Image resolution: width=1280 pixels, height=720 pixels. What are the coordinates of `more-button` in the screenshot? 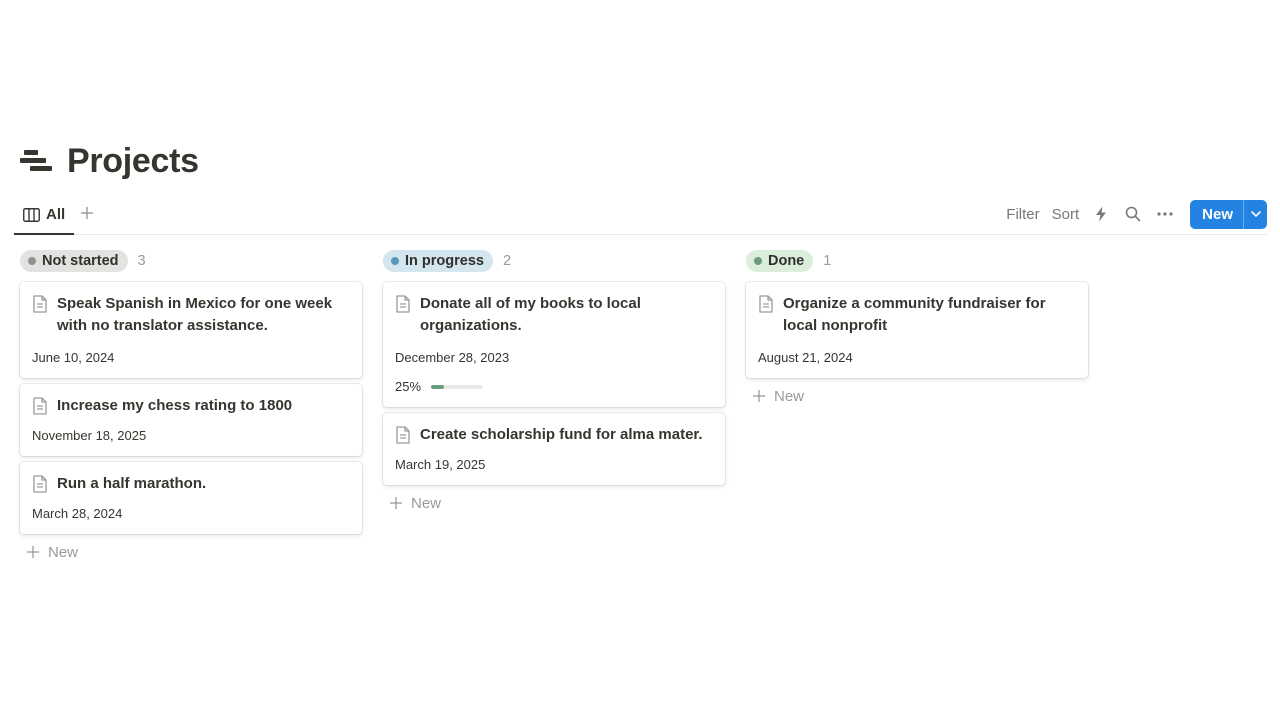 It's located at (1165, 214).